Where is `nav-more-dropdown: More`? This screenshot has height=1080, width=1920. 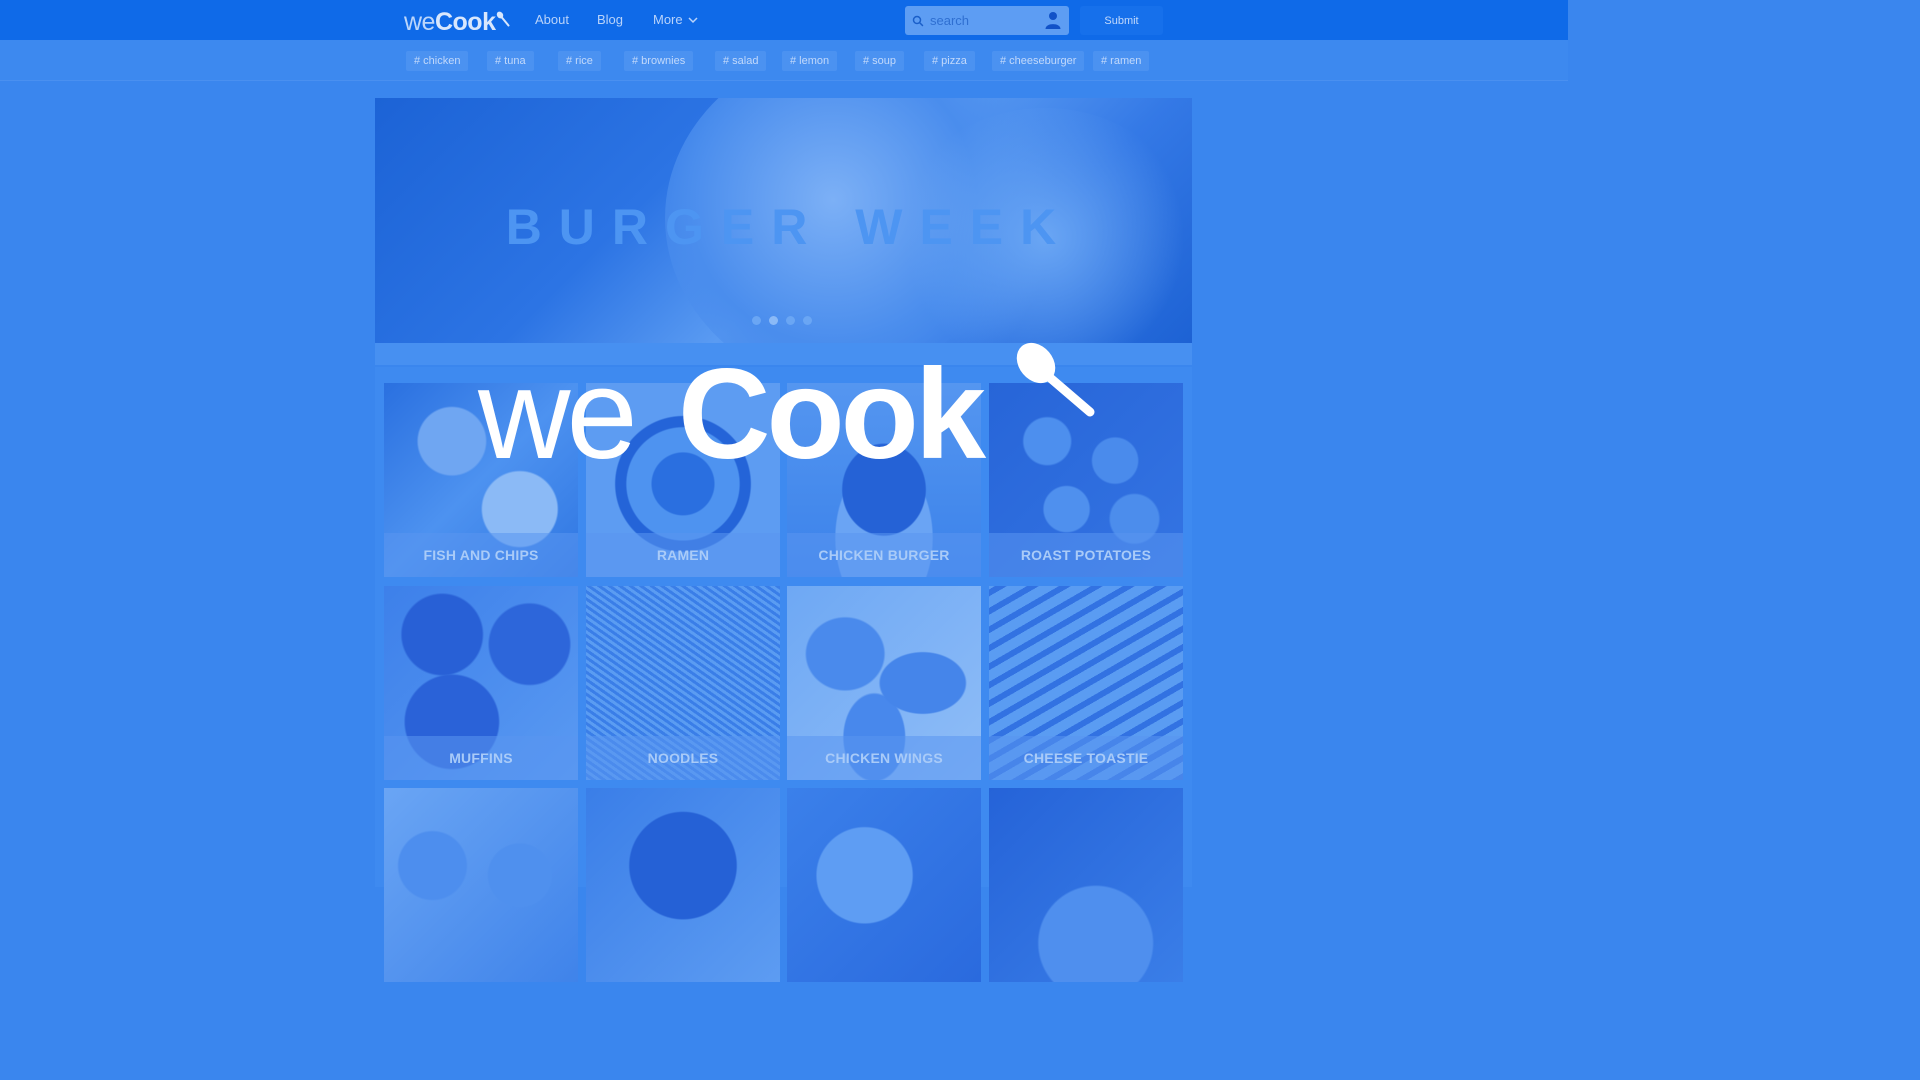
nav-more-dropdown: More is located at coordinates (675, 20).